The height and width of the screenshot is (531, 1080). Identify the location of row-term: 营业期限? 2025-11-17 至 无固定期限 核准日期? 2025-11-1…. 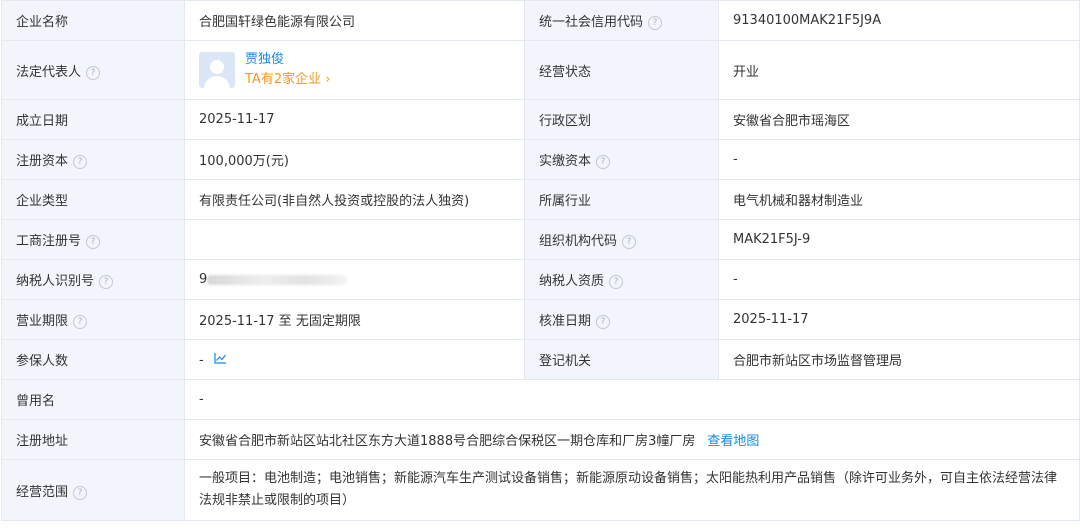
(540, 319).